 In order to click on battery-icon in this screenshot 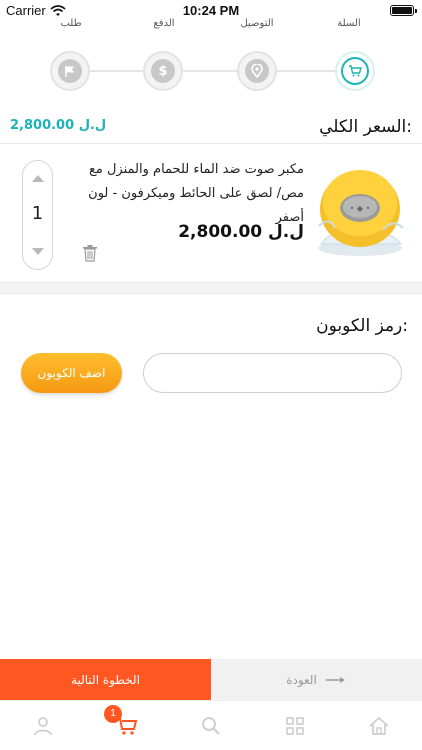, I will do `click(403, 10)`.